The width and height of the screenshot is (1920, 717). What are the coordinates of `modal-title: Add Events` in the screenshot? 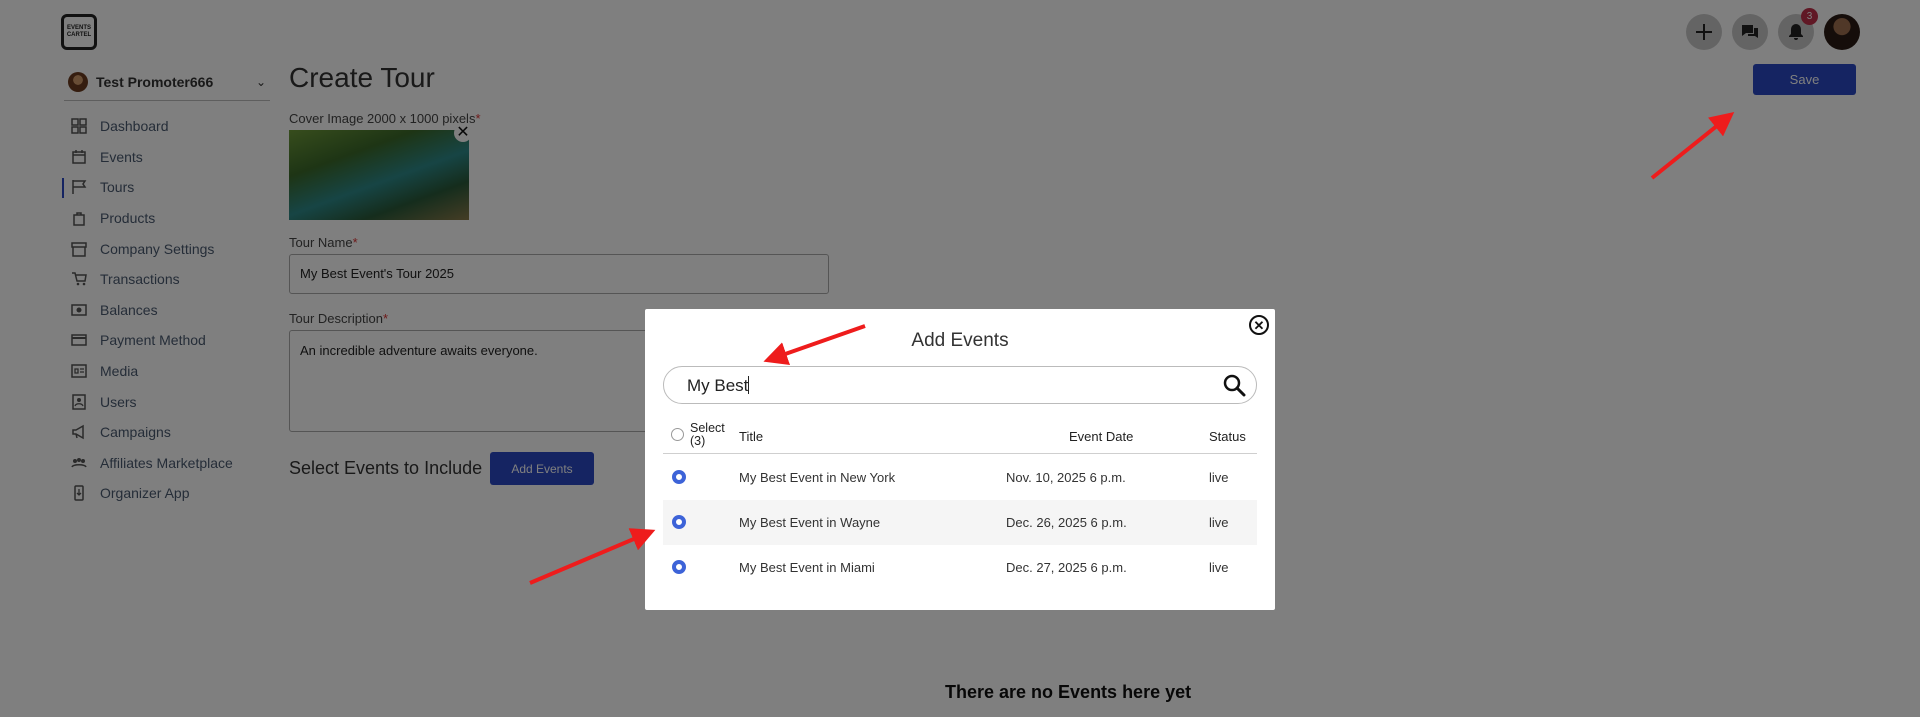 It's located at (960, 340).